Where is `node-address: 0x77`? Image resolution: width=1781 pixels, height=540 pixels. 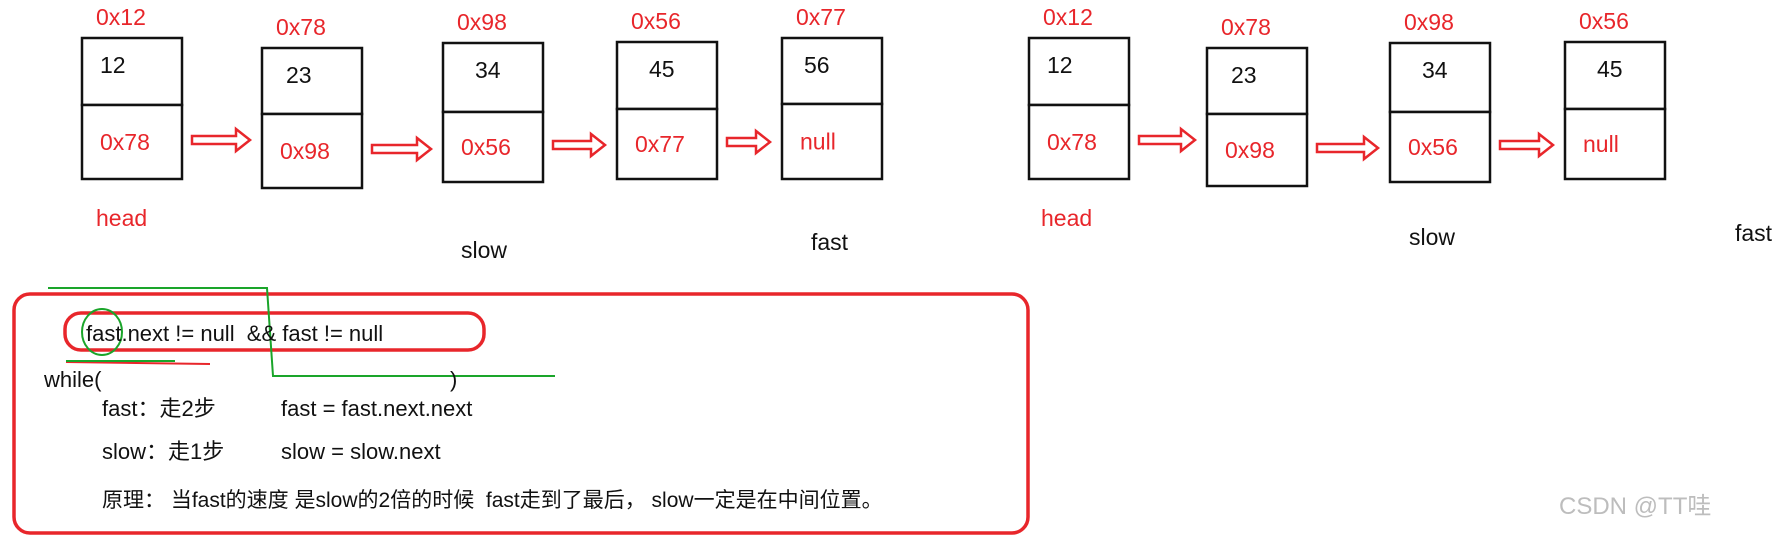
node-address: 0x77 is located at coordinates (821, 17).